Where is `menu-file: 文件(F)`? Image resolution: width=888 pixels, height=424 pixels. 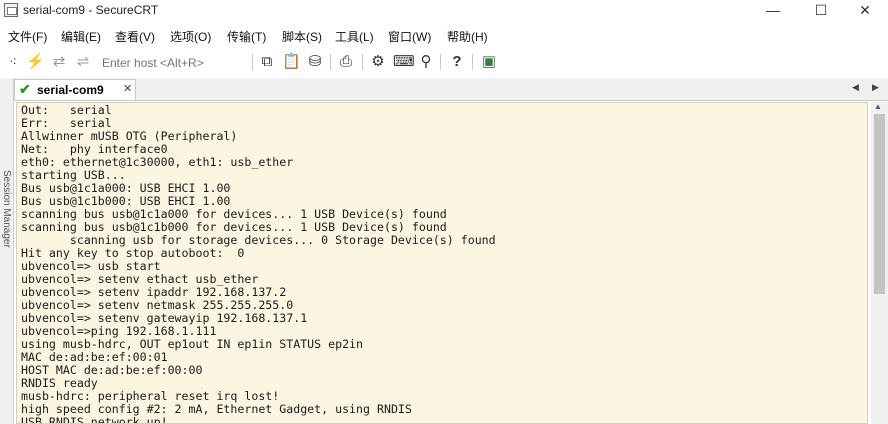 menu-file: 文件(F) is located at coordinates (27, 36).